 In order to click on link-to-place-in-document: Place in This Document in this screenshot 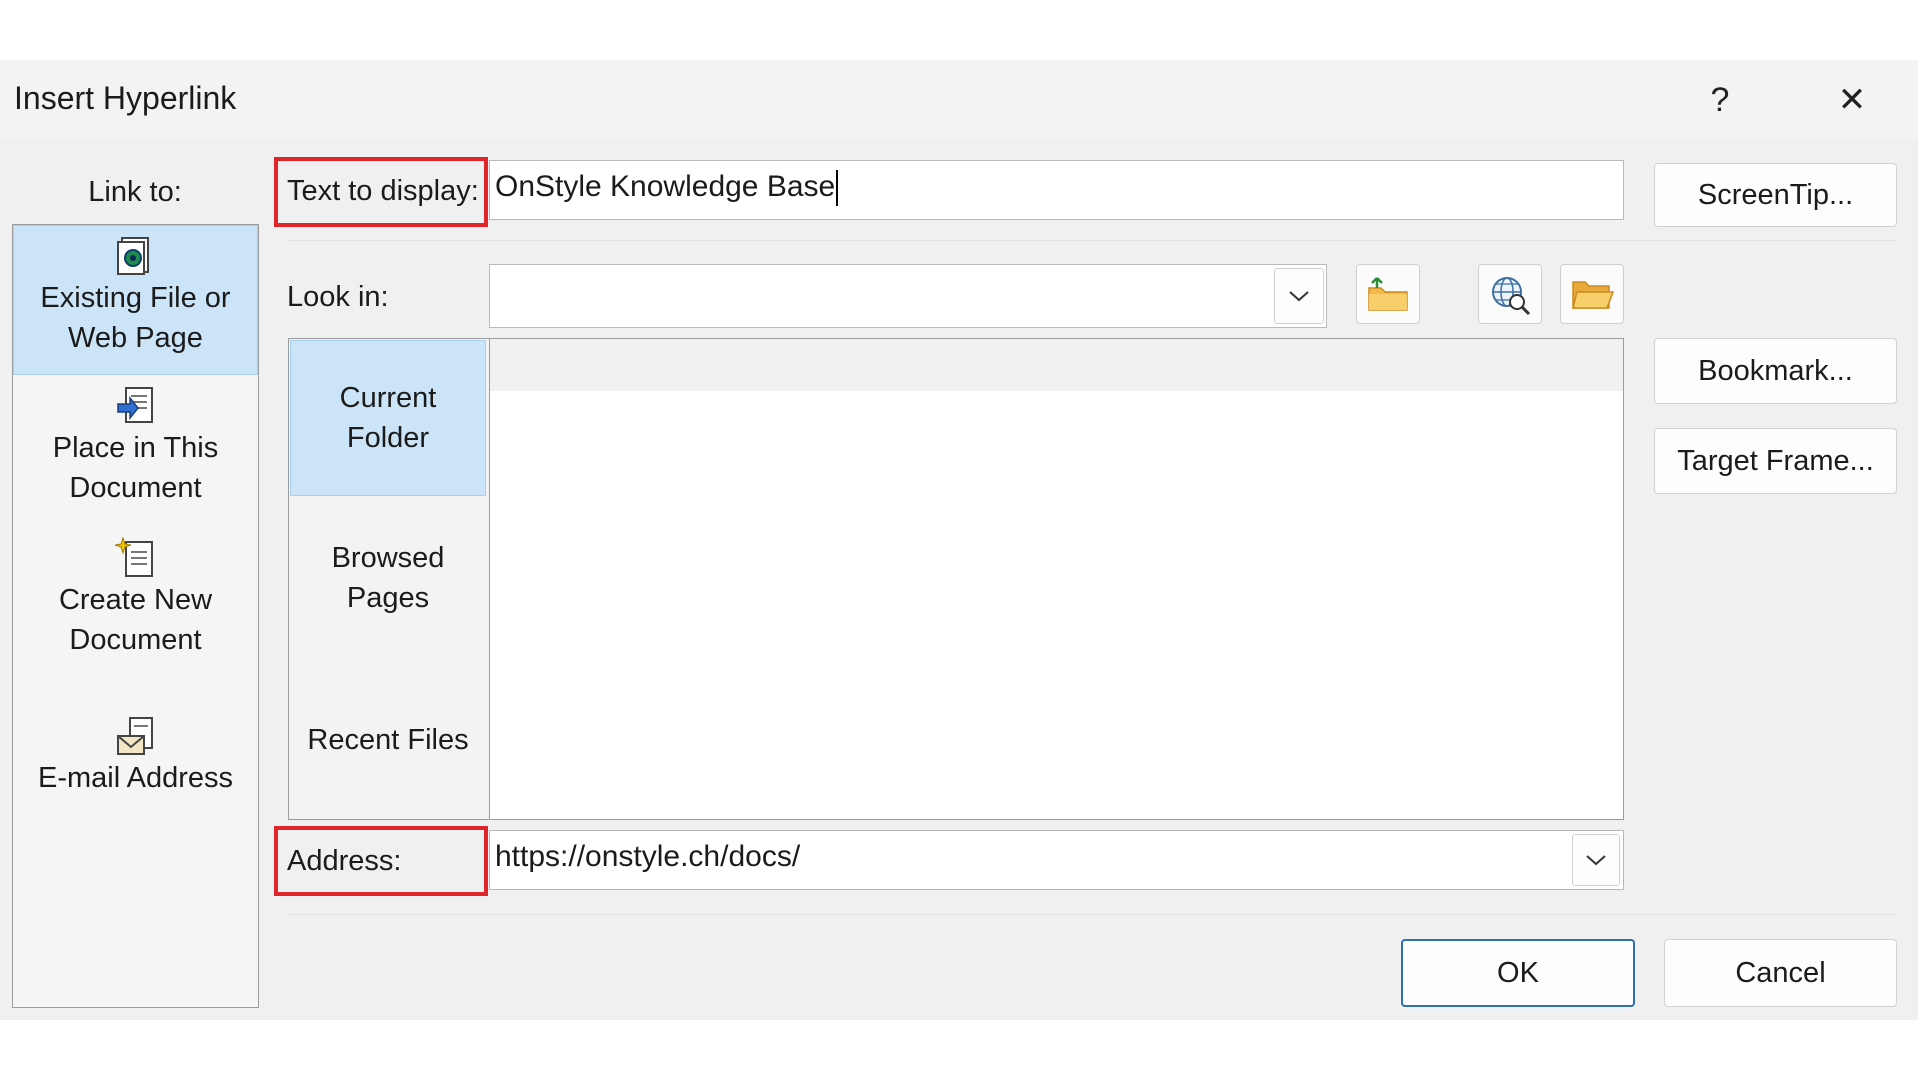, I will do `click(135, 455)`.